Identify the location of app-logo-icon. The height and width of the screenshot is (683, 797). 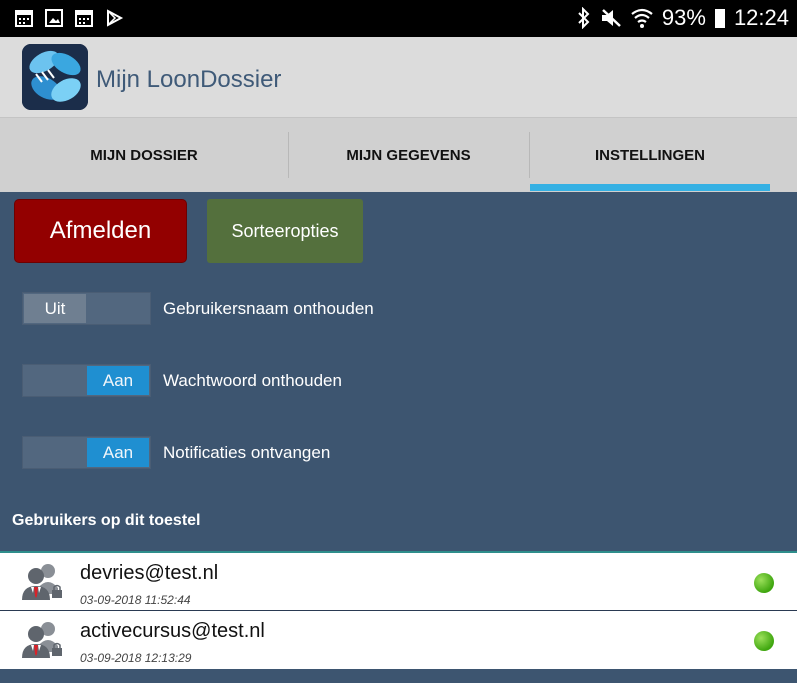
(55, 77).